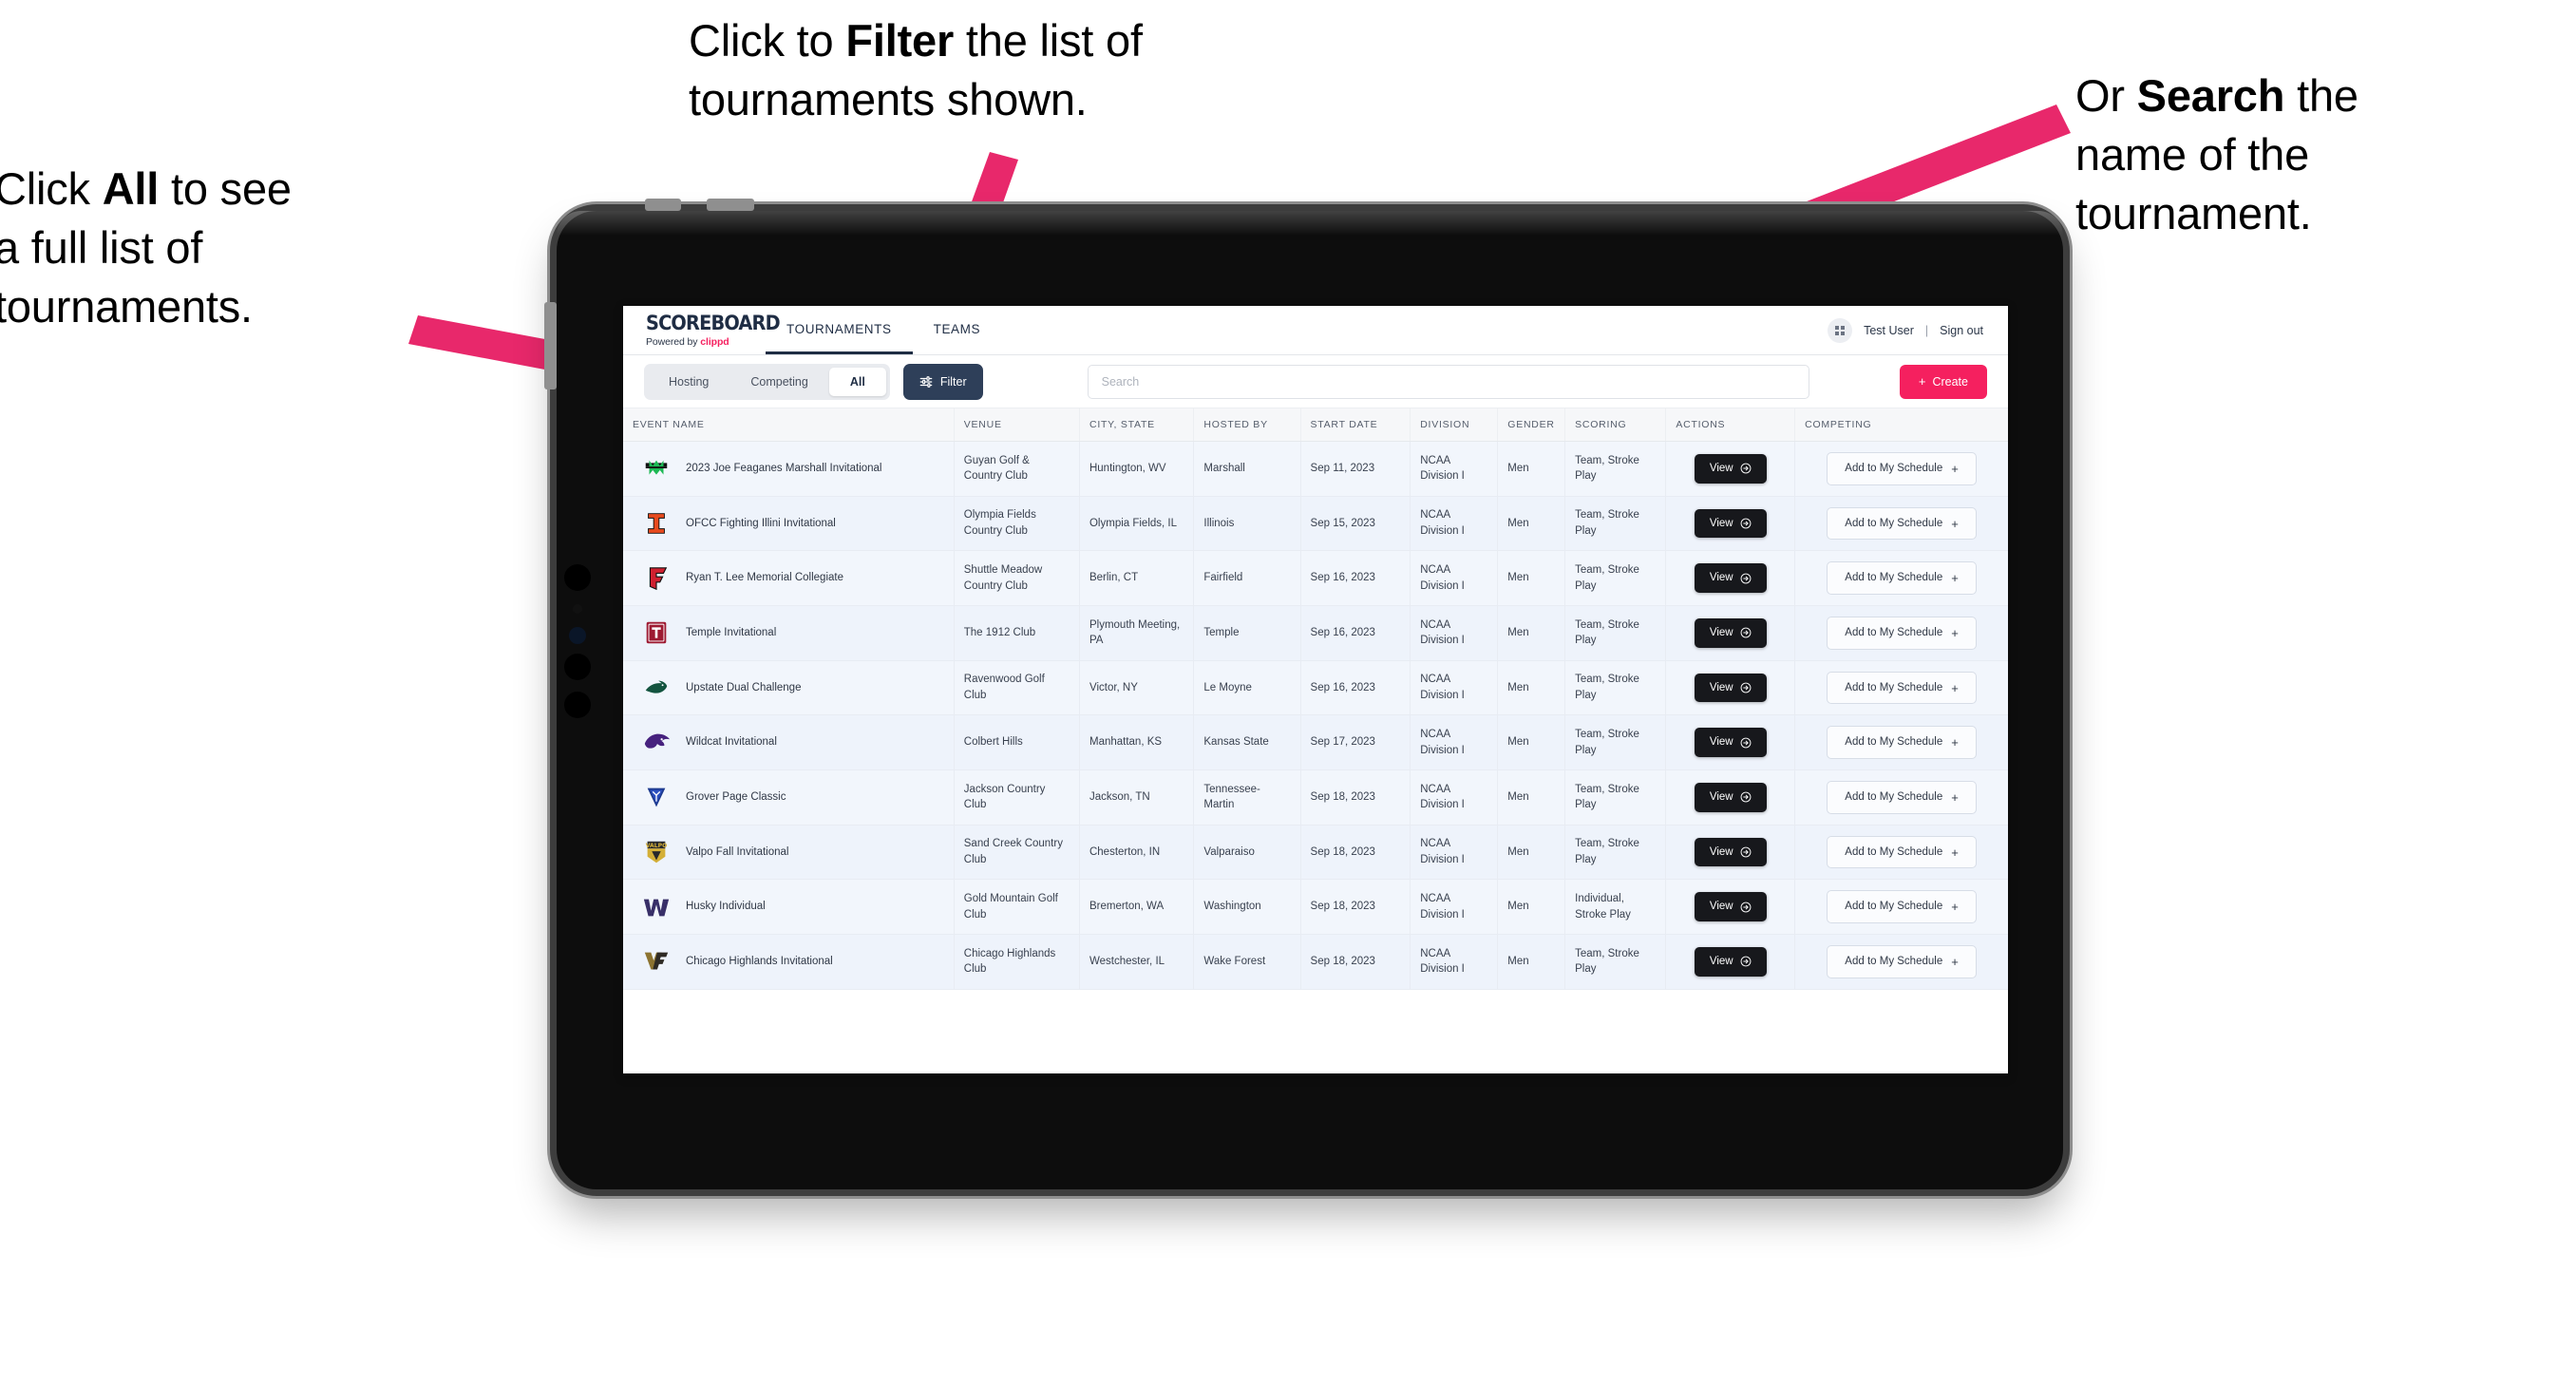  What do you see at coordinates (1137, 524) in the screenshot?
I see `cell-city-state: Olympia Fields, IL` at bounding box center [1137, 524].